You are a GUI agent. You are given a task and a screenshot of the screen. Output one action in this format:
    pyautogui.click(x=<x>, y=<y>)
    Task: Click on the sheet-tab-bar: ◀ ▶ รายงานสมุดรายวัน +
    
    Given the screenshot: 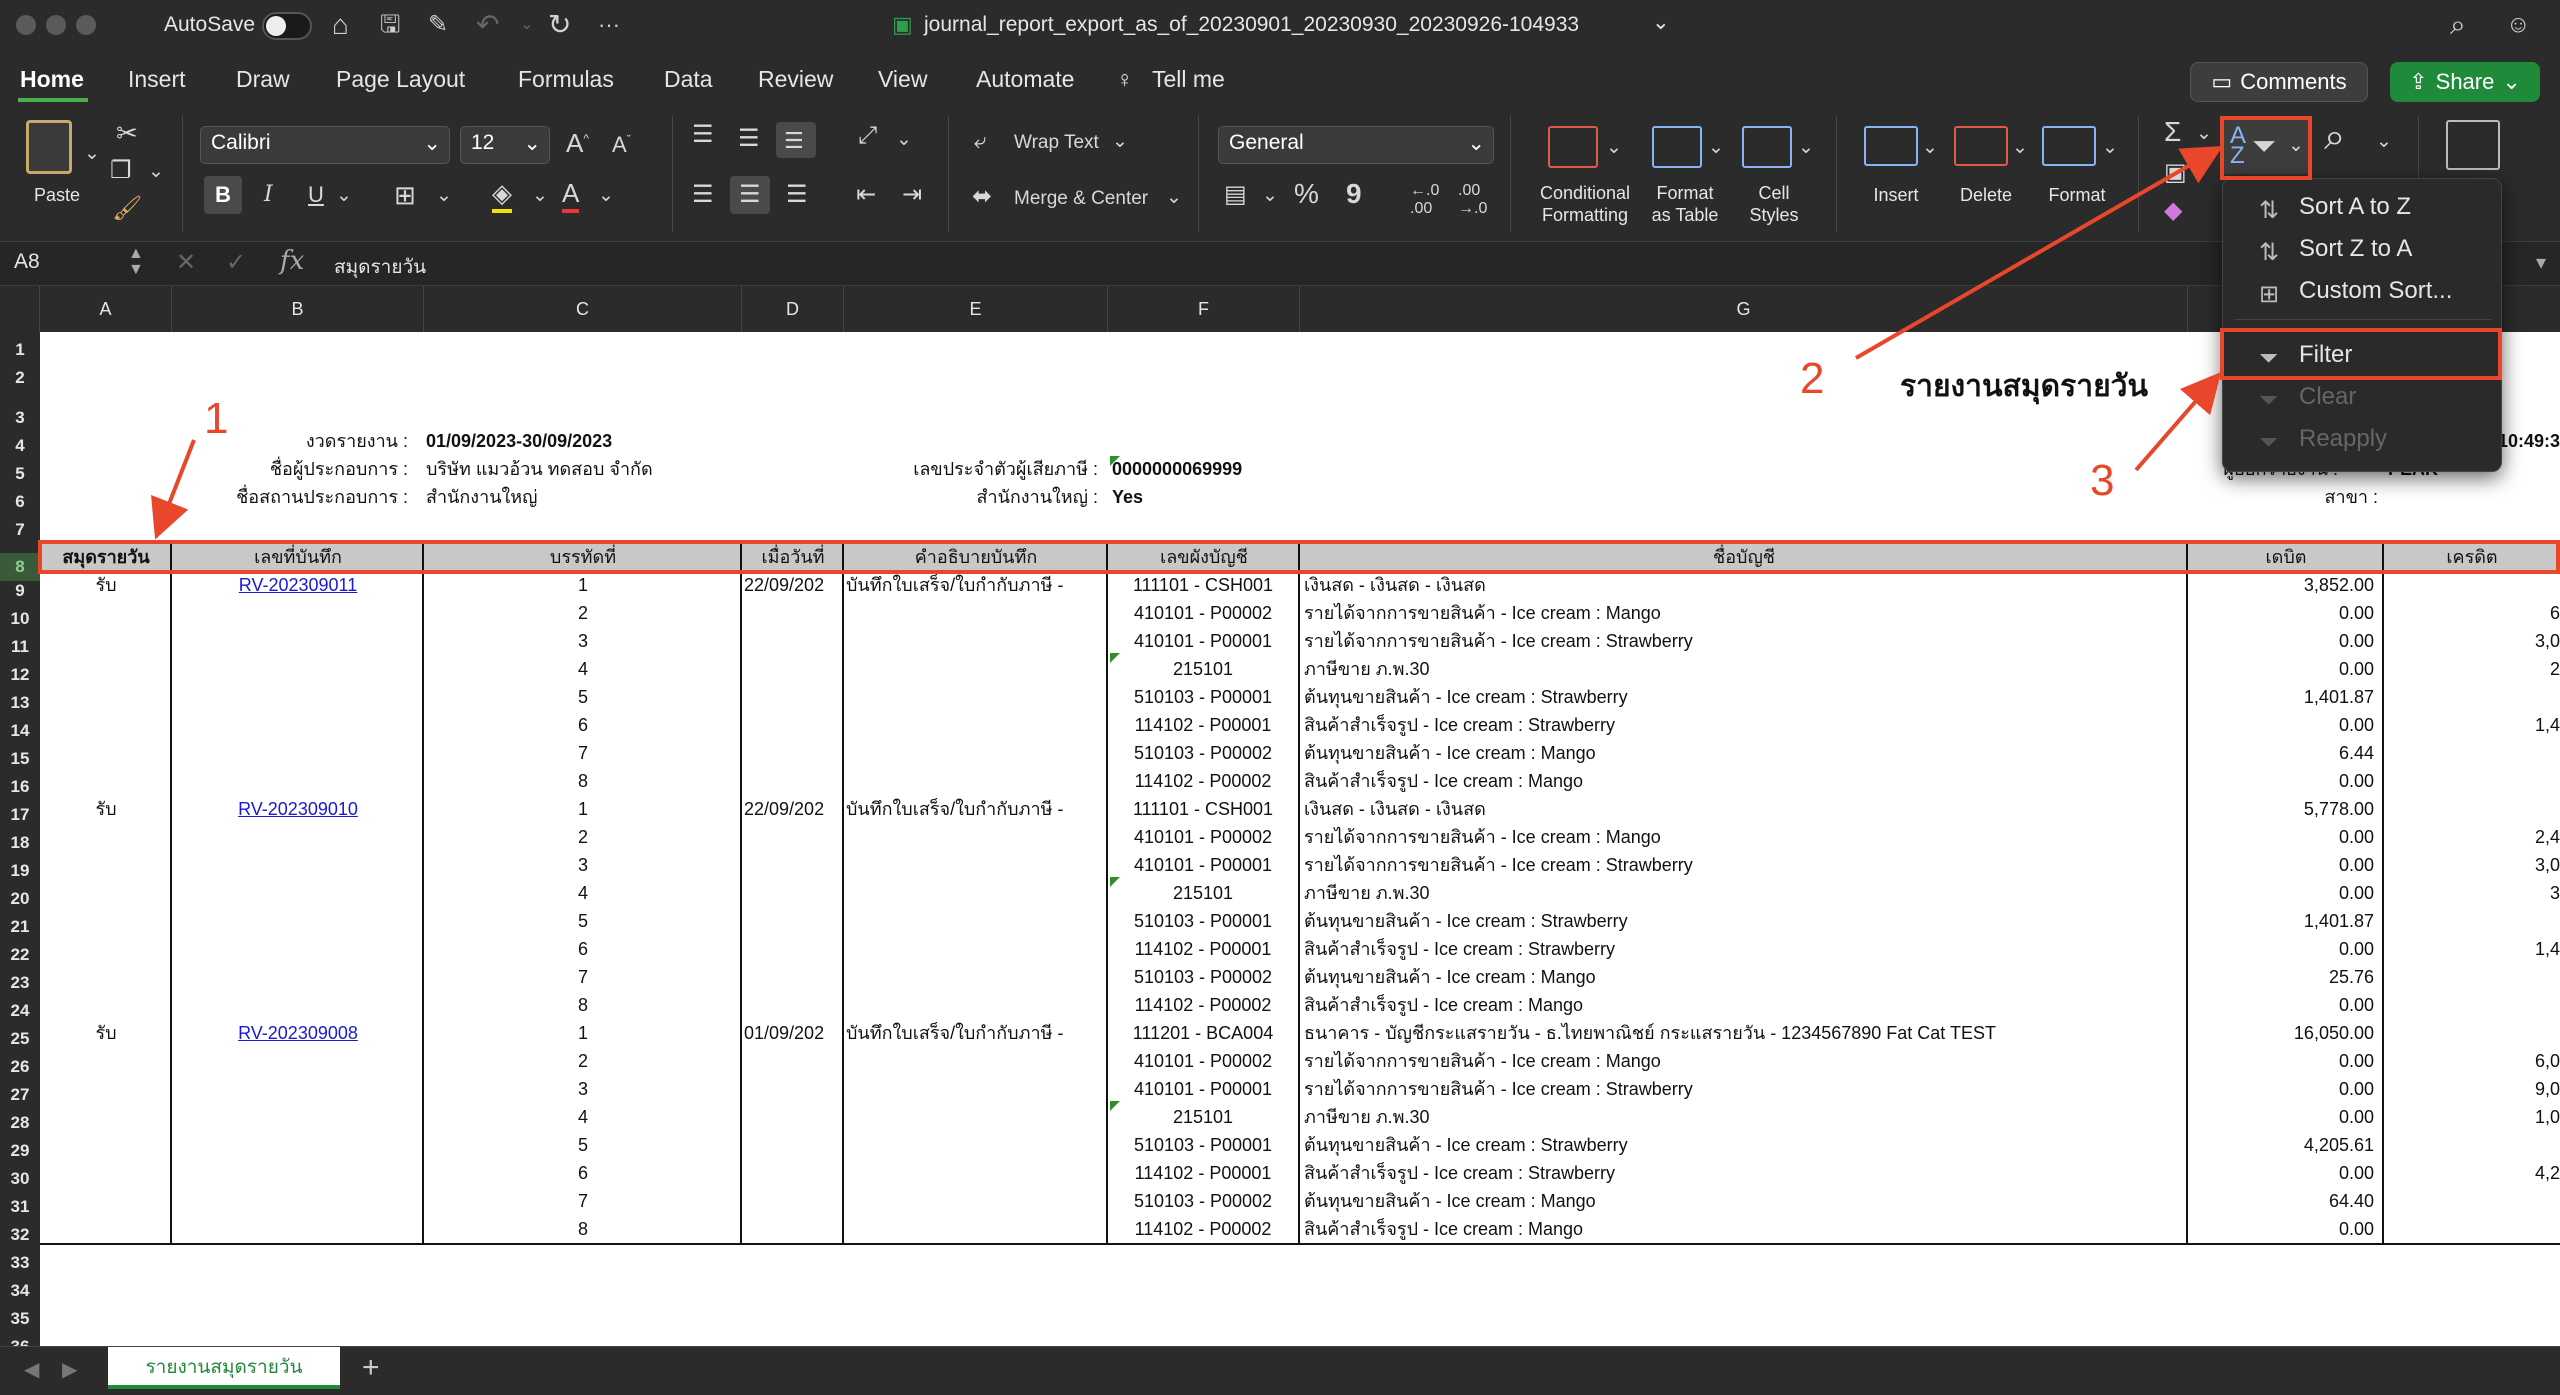 What is the action you would take?
    pyautogui.click(x=1280, y=1370)
    